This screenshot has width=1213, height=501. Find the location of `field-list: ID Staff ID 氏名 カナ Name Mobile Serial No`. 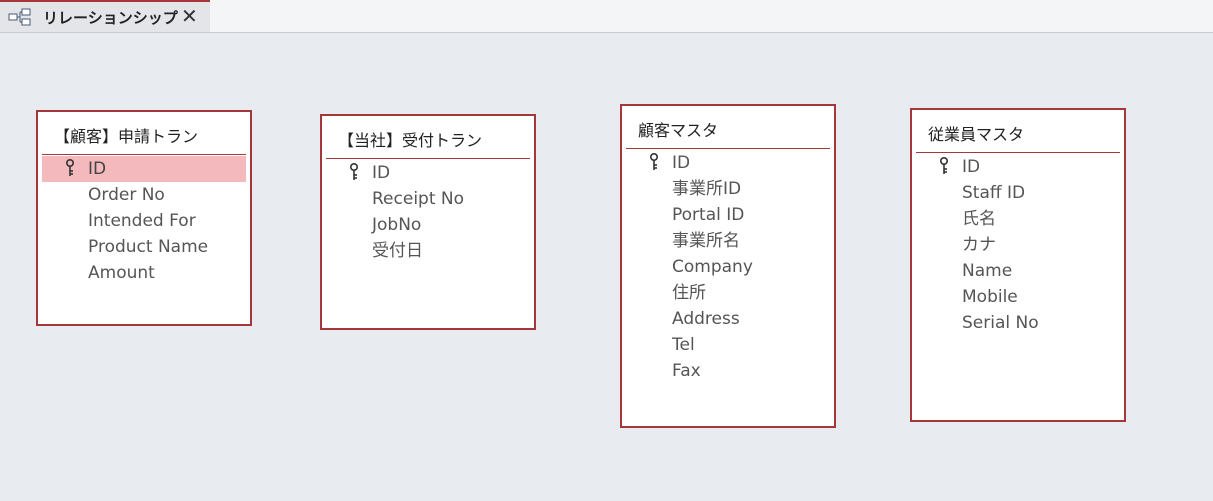

field-list: ID Staff ID 氏名 カナ Name Mobile Serial No is located at coordinates (1018, 245).